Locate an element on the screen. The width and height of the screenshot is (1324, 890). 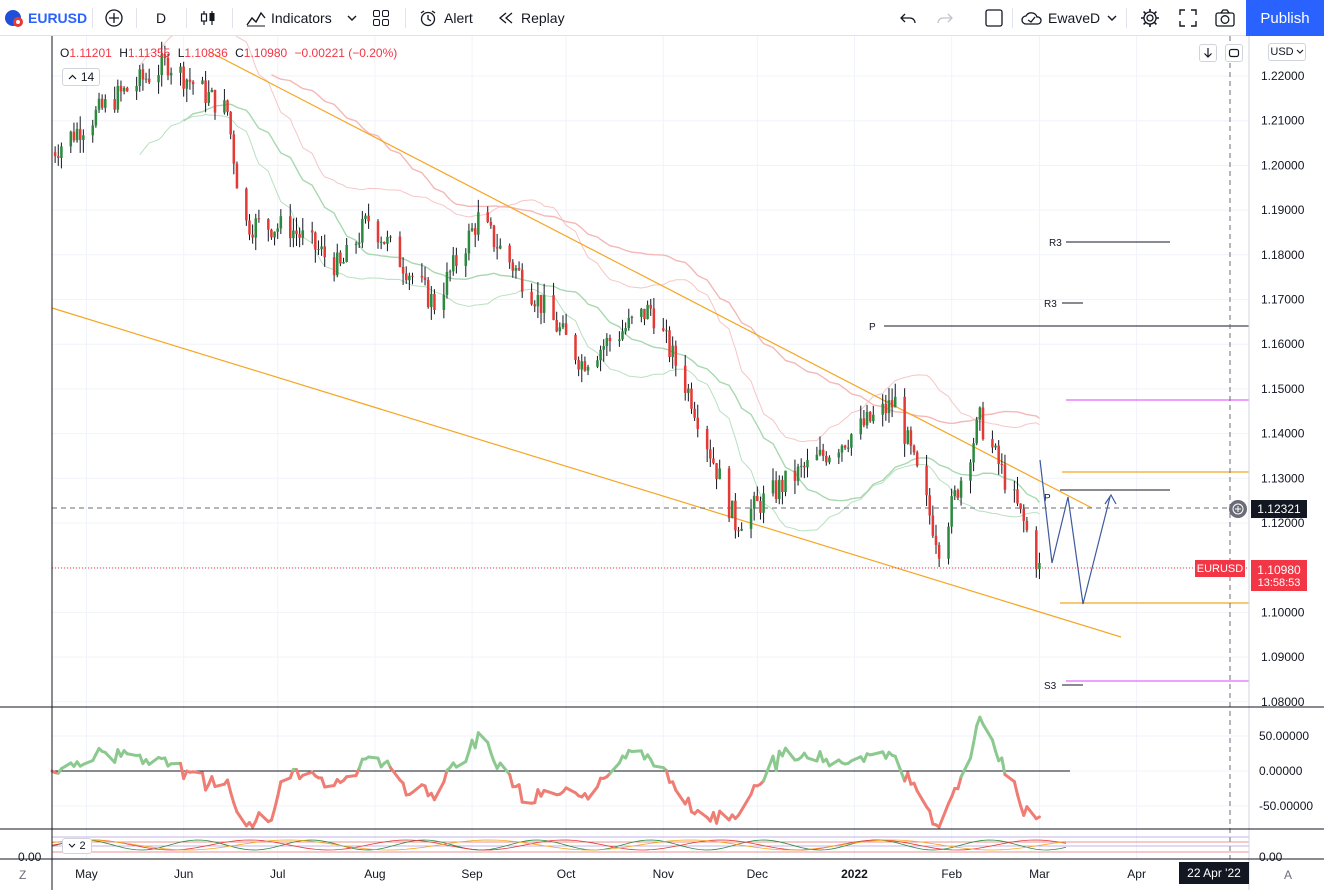
layout-button: EwaveD is located at coordinates (1060, 18).